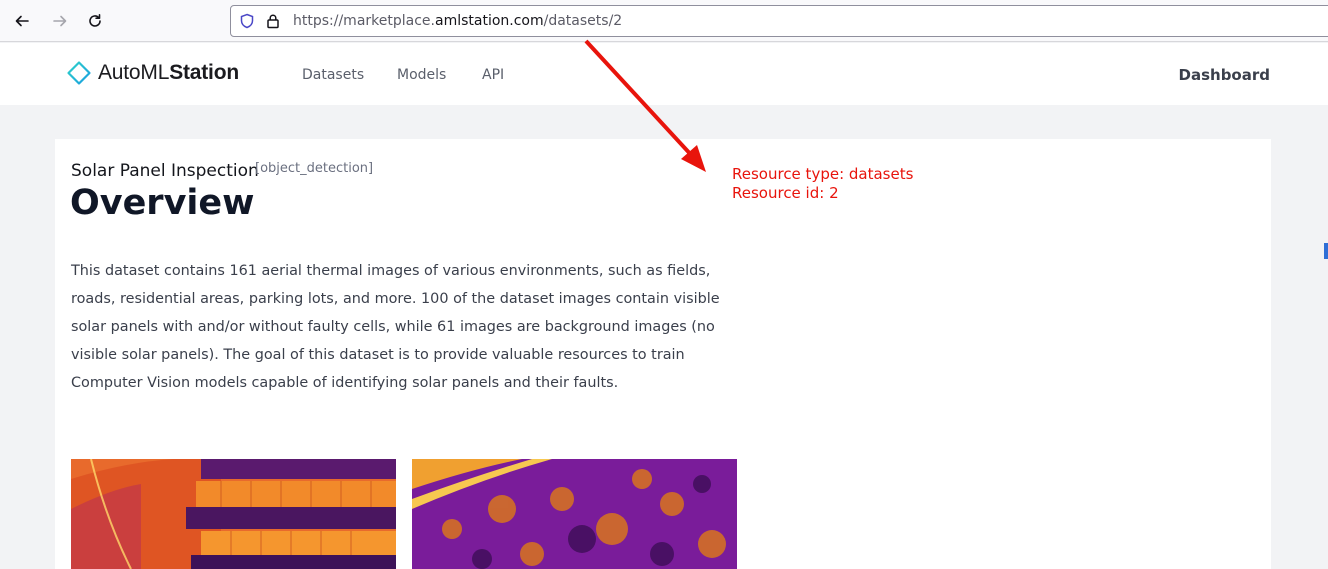  Describe the element at coordinates (247, 21) in the screenshot. I see `shield-icon` at that location.